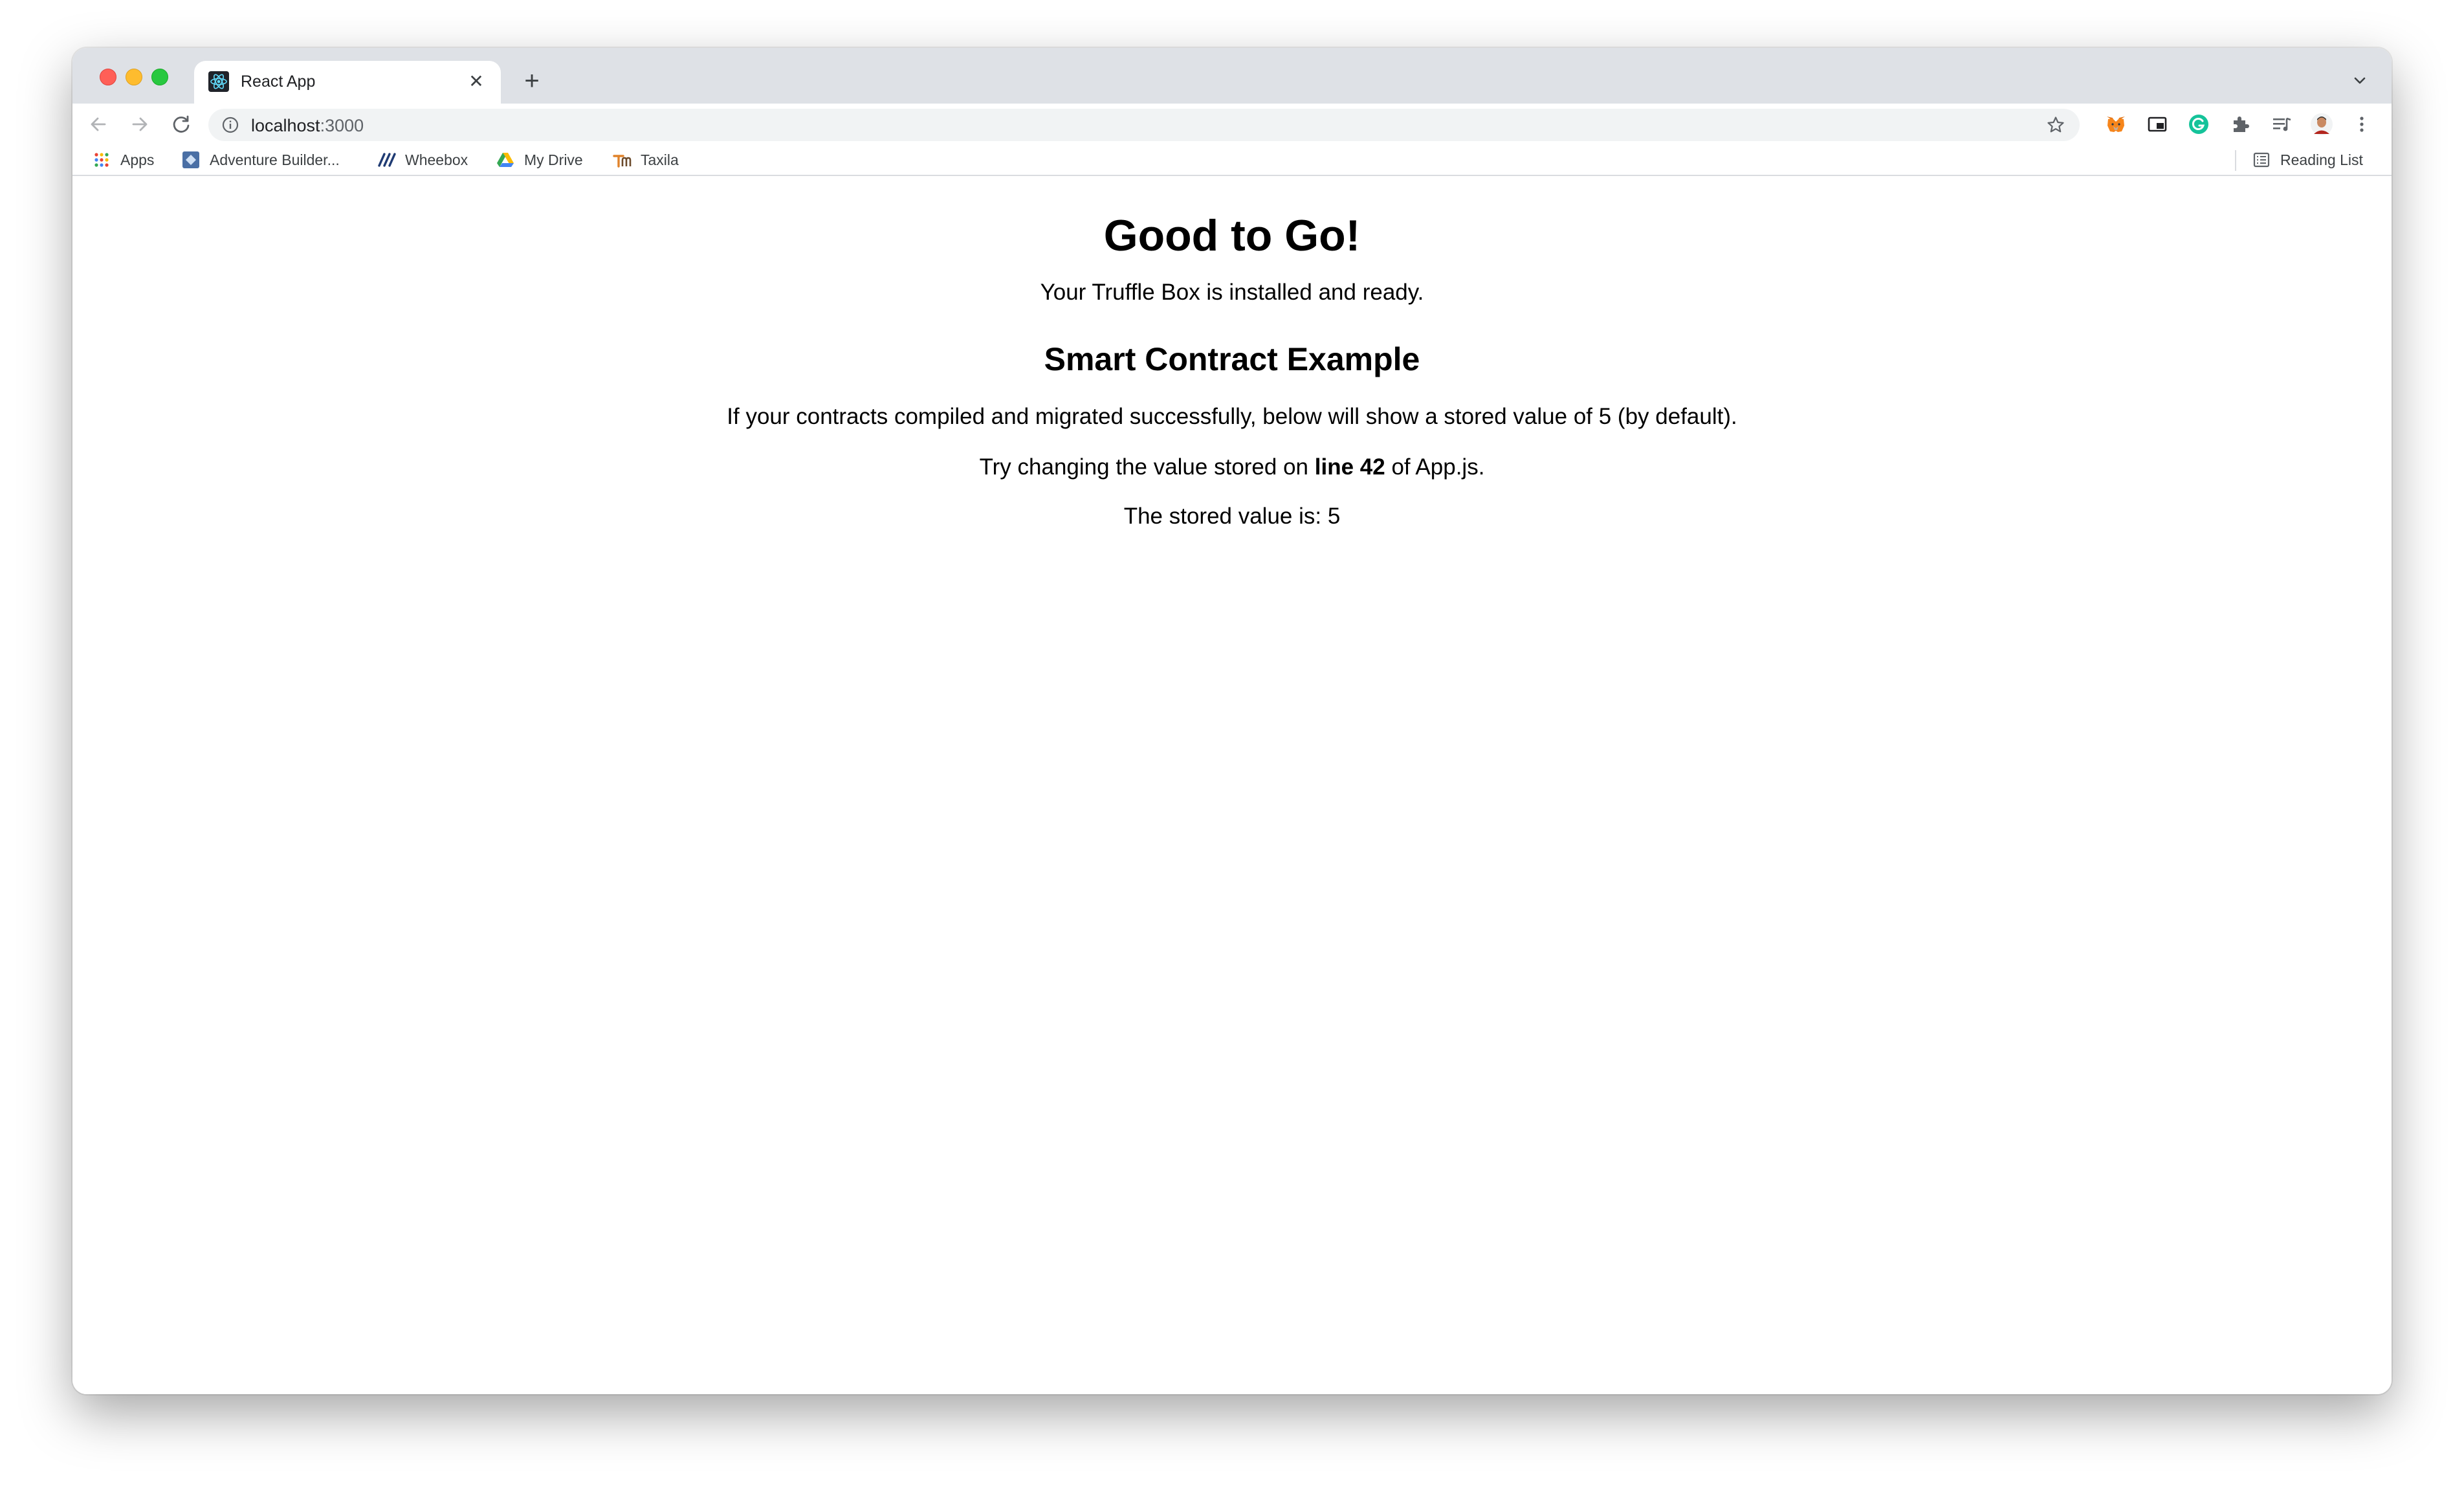 The height and width of the screenshot is (1490, 2464). I want to click on url-text: localhost:3000, so click(307, 126).